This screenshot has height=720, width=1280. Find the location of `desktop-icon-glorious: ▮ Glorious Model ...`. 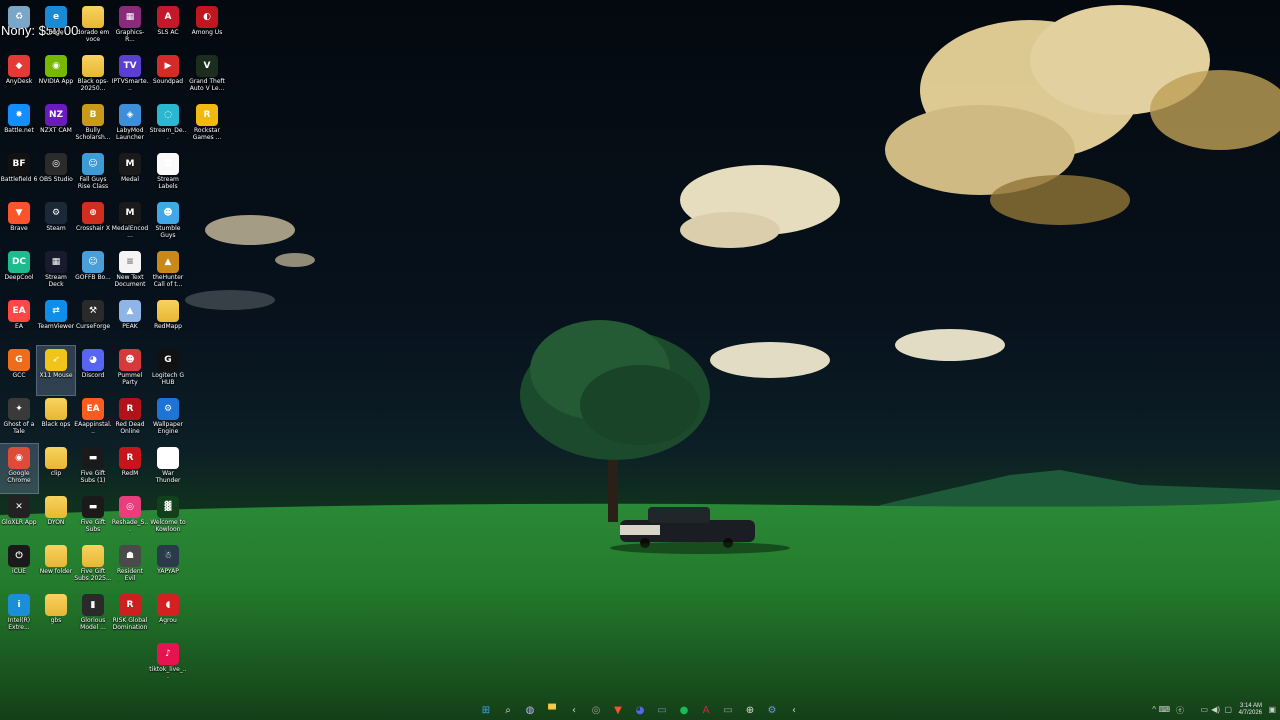

desktop-icon-glorious: ▮ Glorious Model ... is located at coordinates (93, 615).